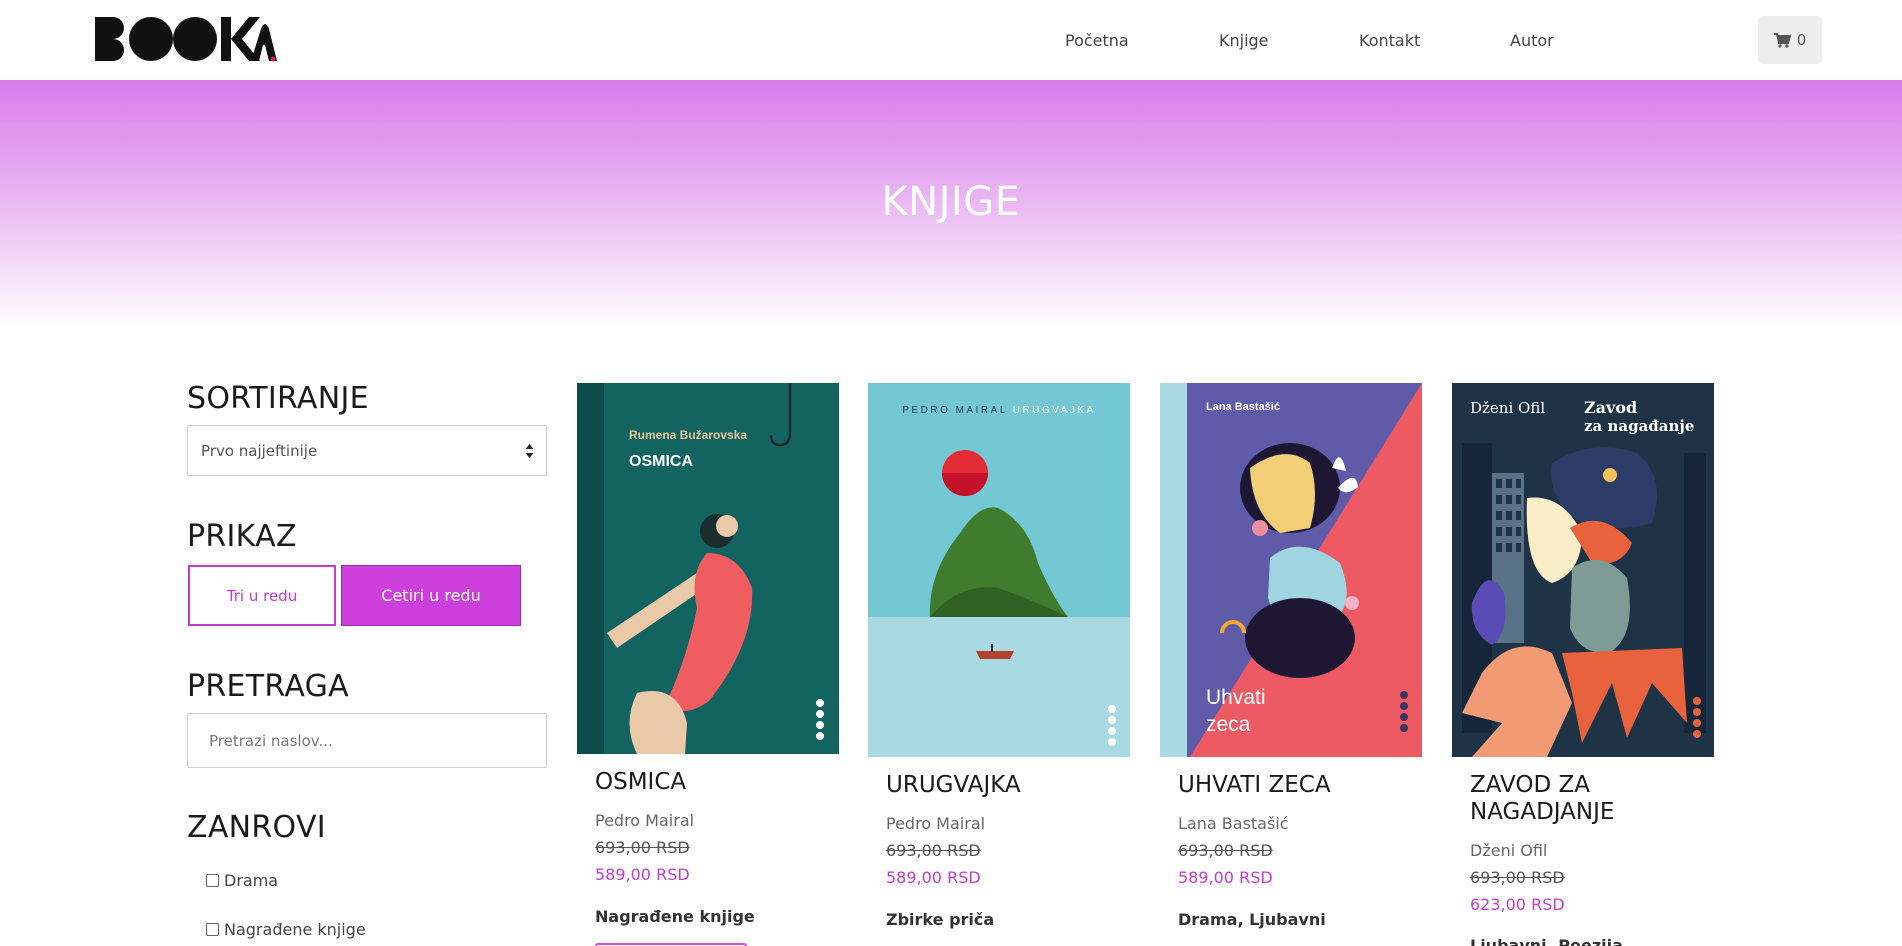  What do you see at coordinates (256, 827) in the screenshot?
I see `genres-heading: ZANROVI` at bounding box center [256, 827].